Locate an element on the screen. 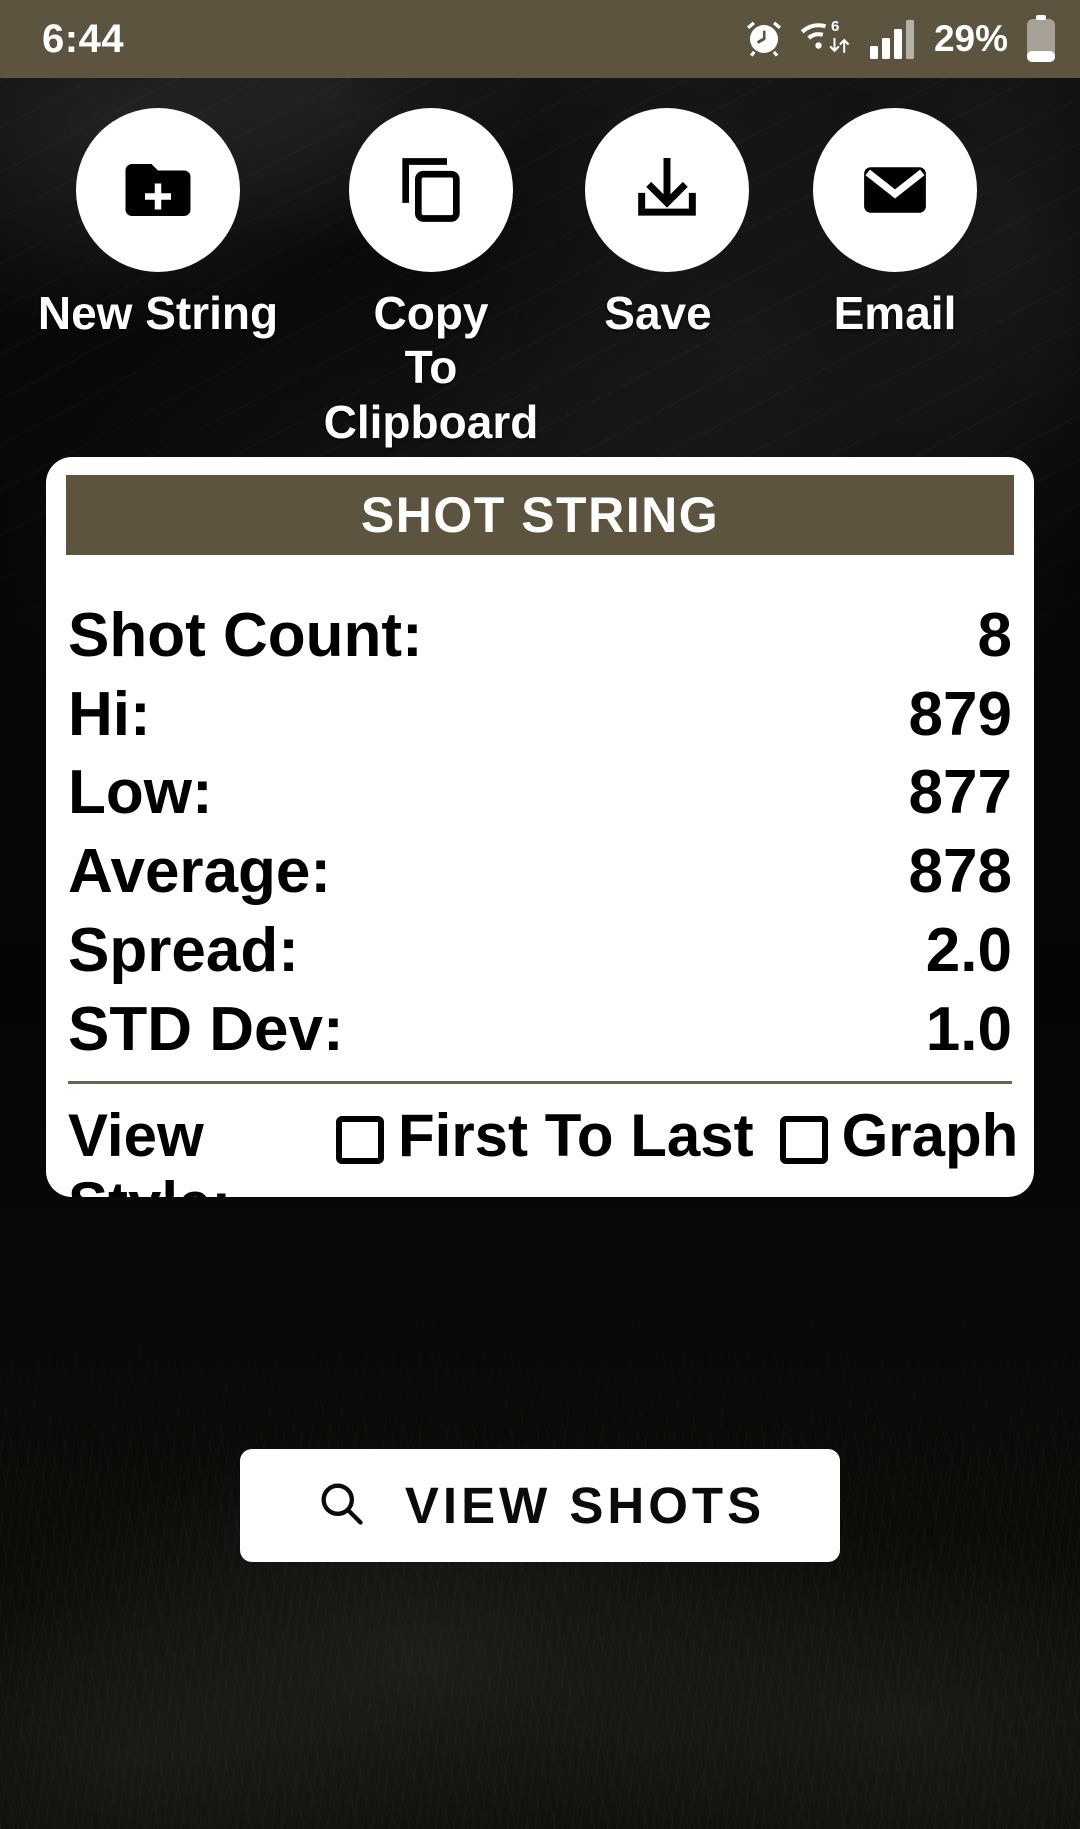 The image size is (1080, 1829). status-bar-icons: 6 29% is located at coordinates (900, 39).